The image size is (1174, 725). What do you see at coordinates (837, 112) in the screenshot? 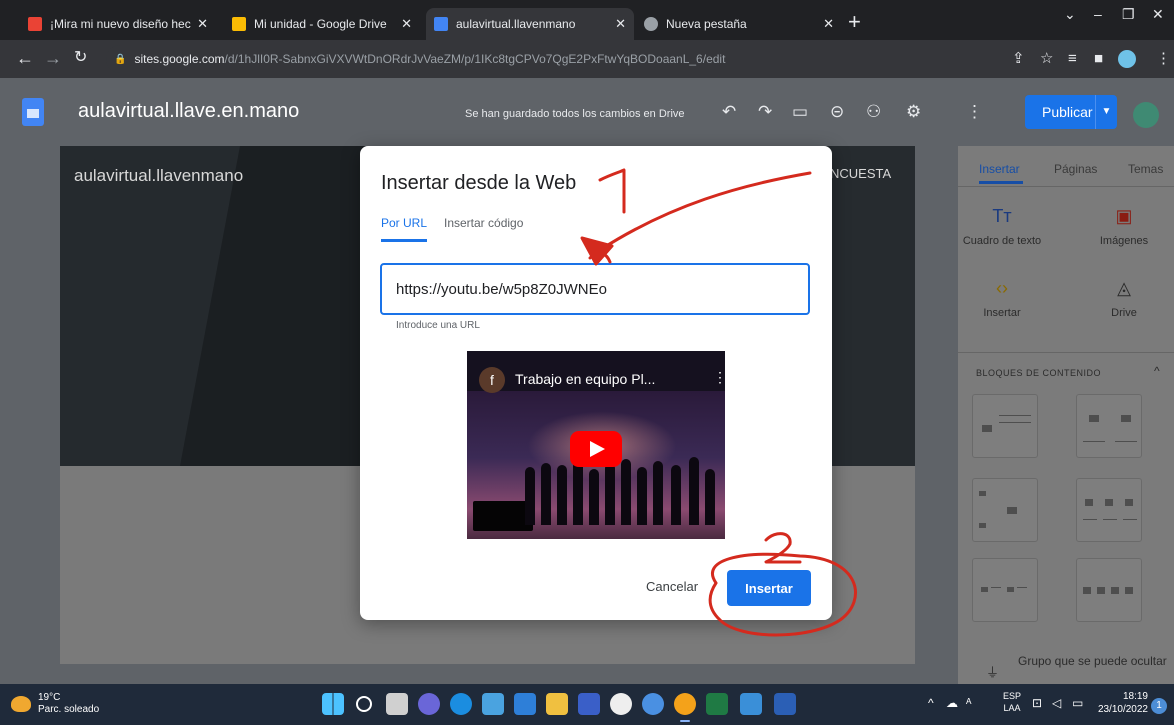
I see `link-icon: ⊝` at bounding box center [837, 112].